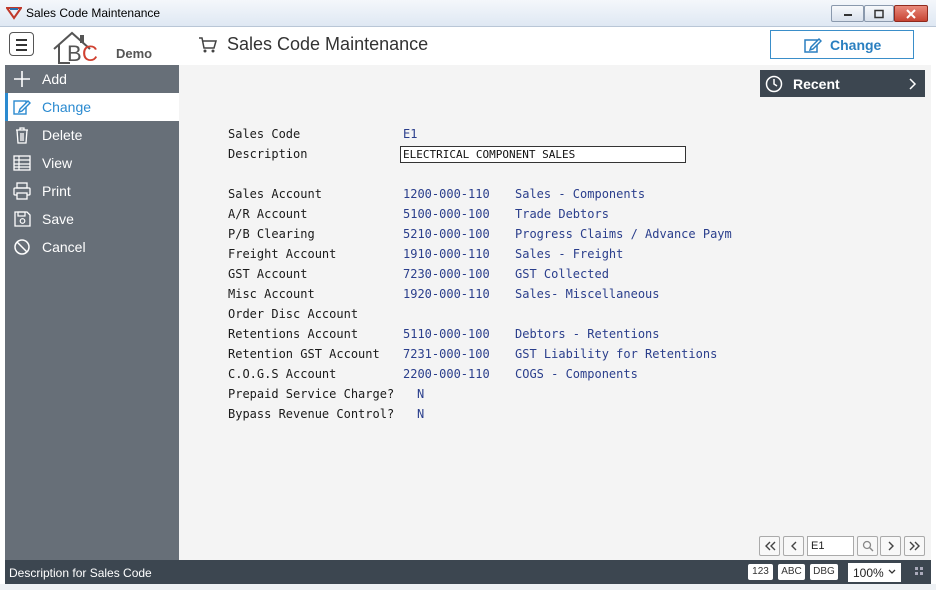 This screenshot has width=936, height=590. Describe the element at coordinates (410, 134) in the screenshot. I see `sales-code-value: E1` at that location.